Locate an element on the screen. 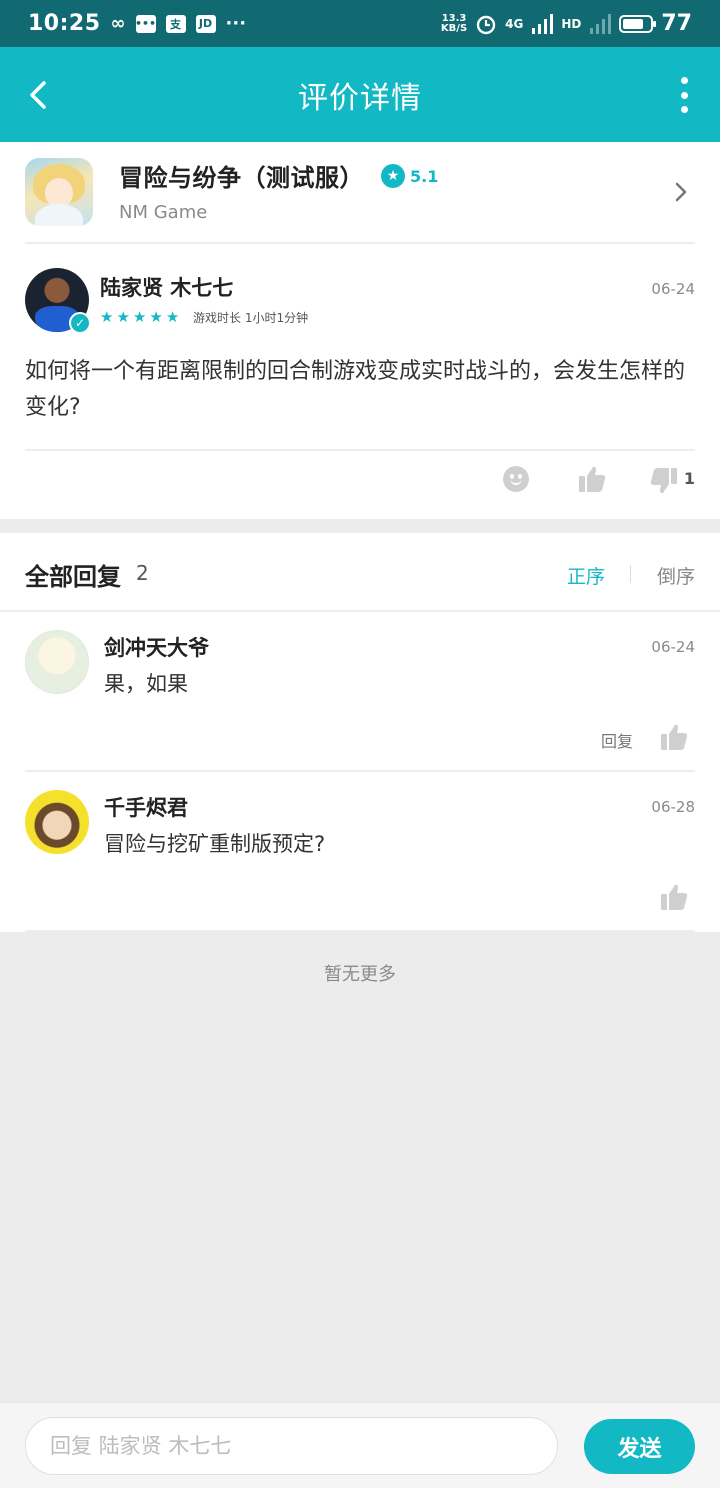 This screenshot has height=1488, width=720. status-bar-right: 13.3 KB/S 4G HD 77 is located at coordinates (566, 23).